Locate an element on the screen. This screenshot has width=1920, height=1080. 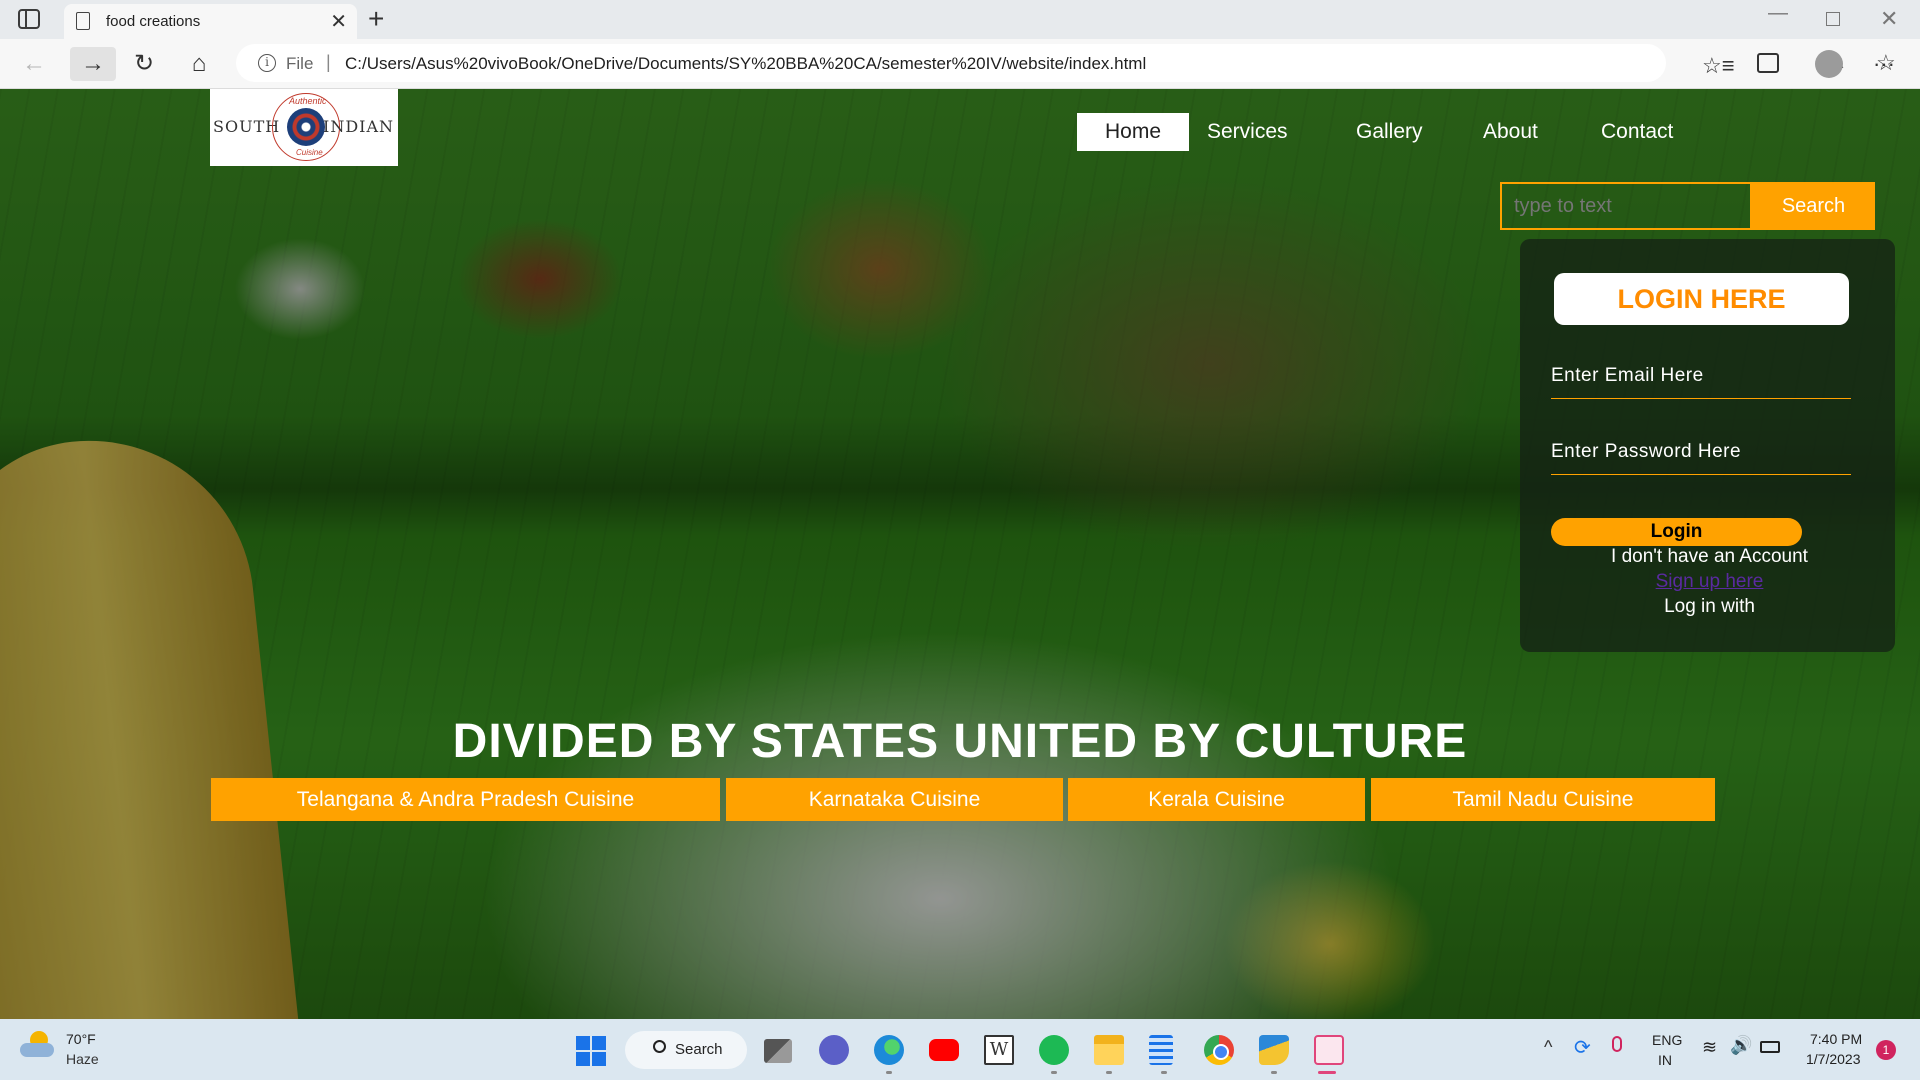
close-window-button: ✕ is located at coordinates (1889, 19).